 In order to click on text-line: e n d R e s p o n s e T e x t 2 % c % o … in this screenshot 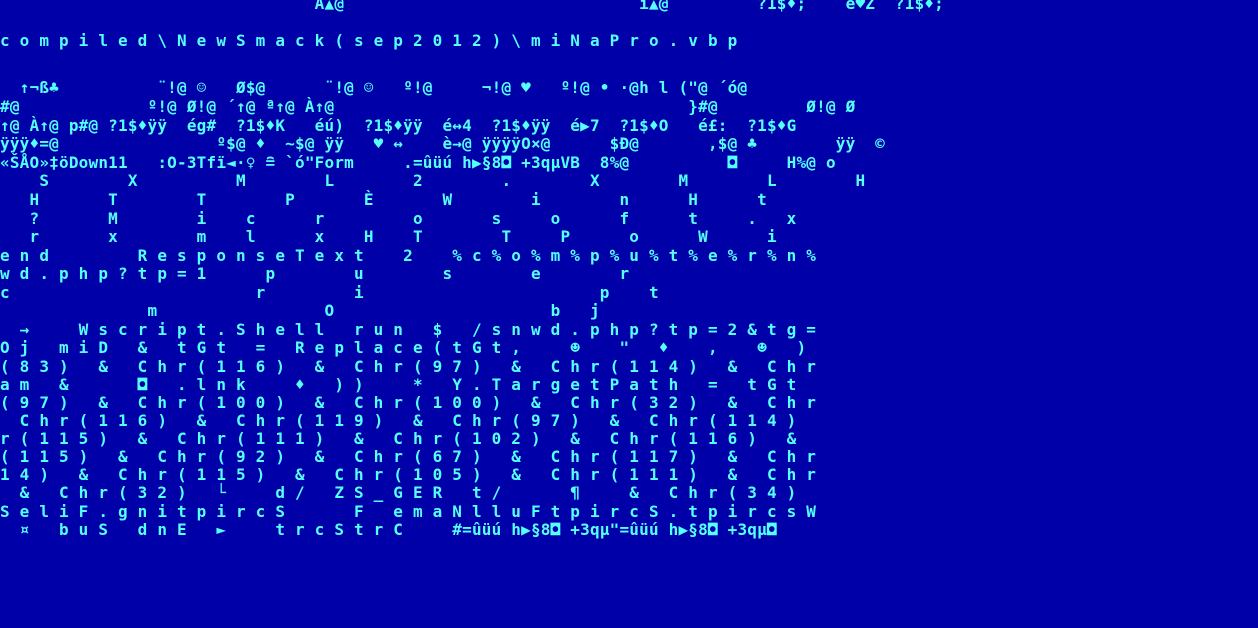, I will do `click(408, 255)`.